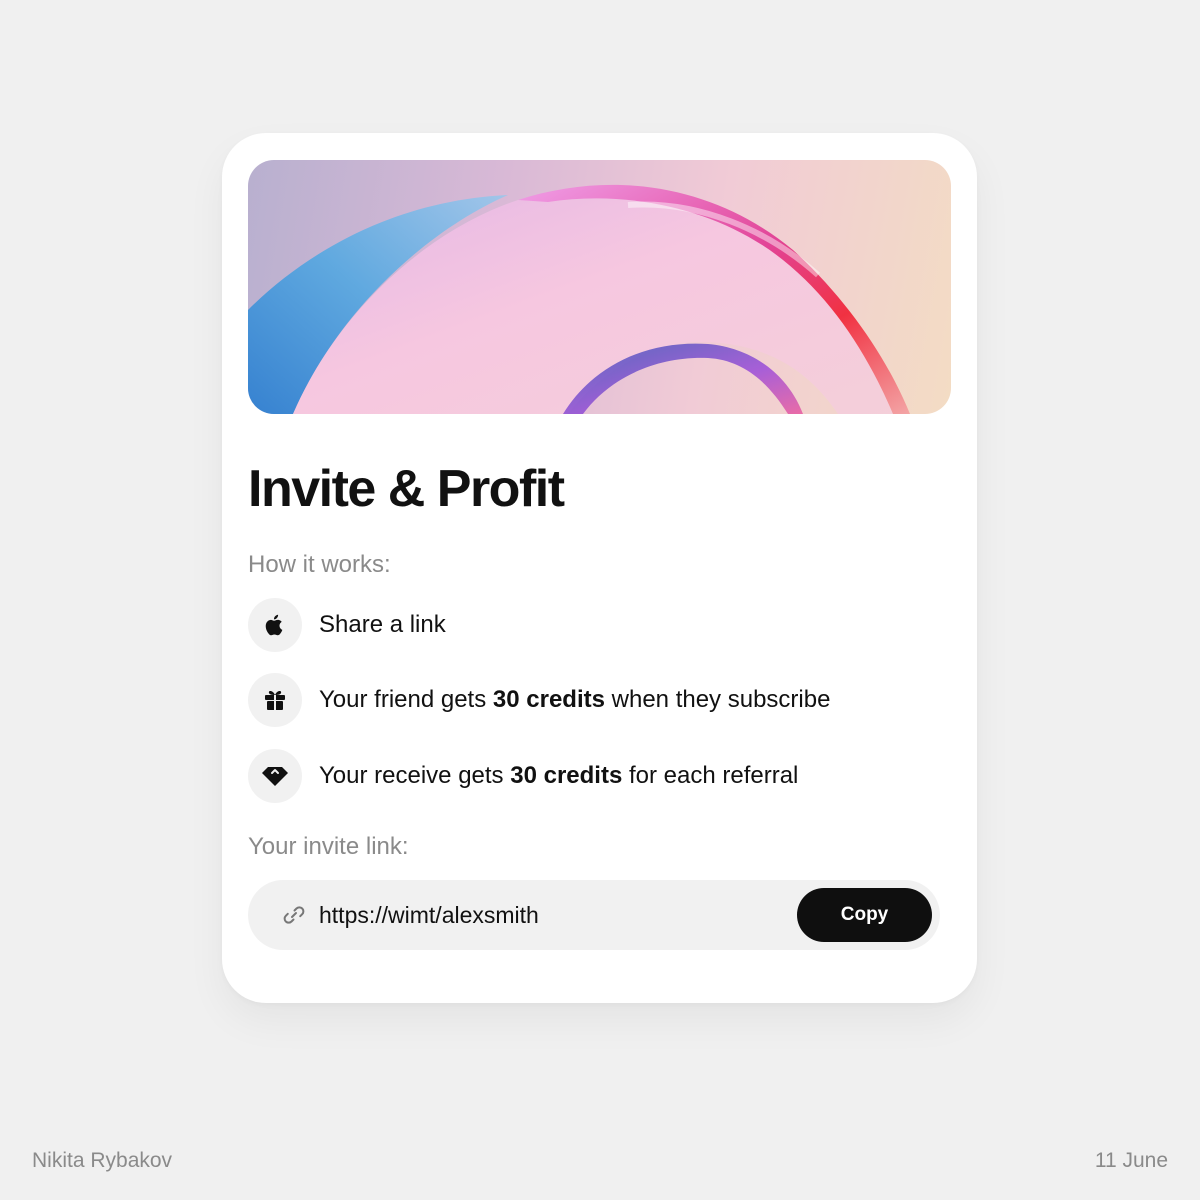 The image size is (1200, 1200). What do you see at coordinates (594, 915) in the screenshot?
I see `invite-link-field: https://wimt/alexsmith Copy` at bounding box center [594, 915].